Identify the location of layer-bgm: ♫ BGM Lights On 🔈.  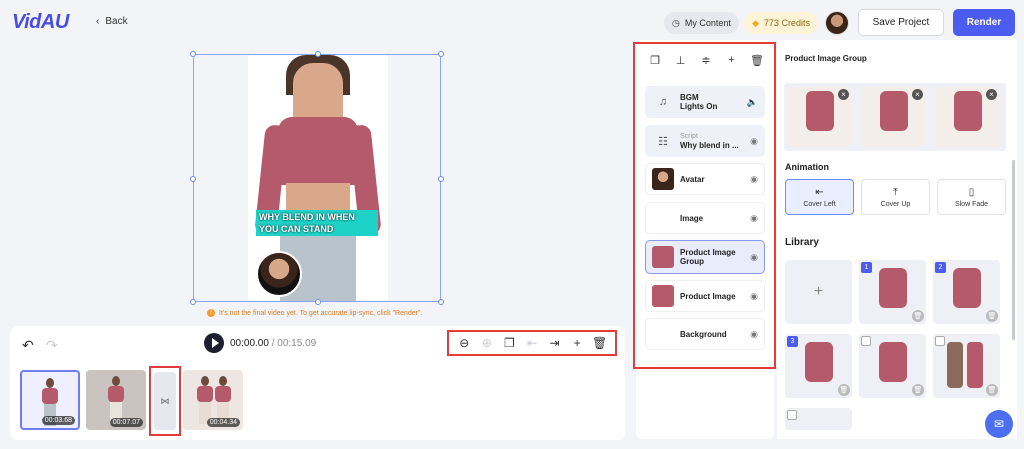
(705, 102).